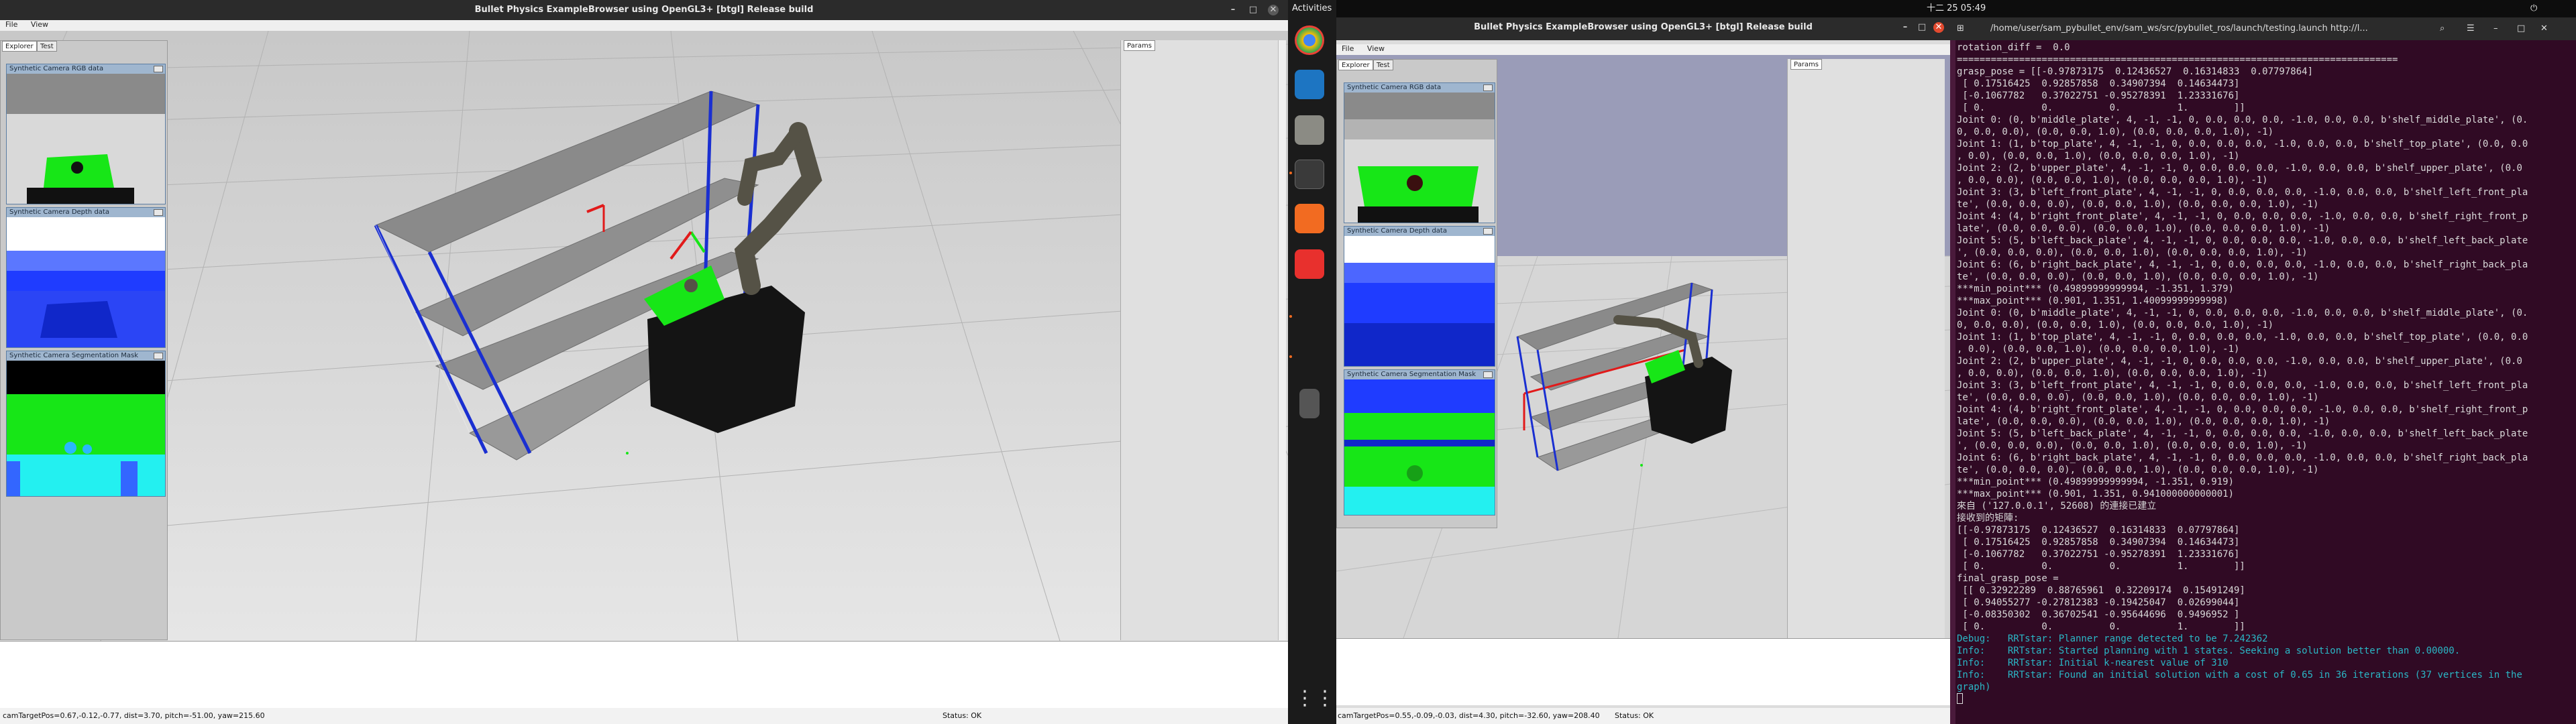  I want to click on anydesk-icon, so click(1309, 264).